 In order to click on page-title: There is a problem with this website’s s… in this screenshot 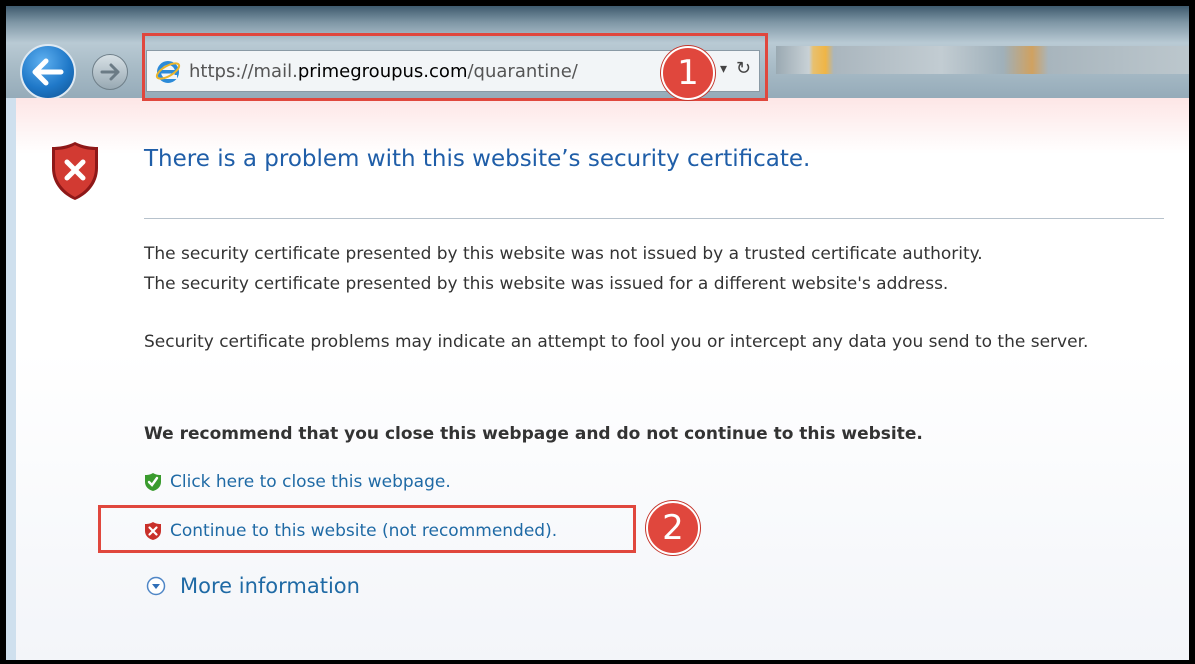, I will do `click(477, 159)`.